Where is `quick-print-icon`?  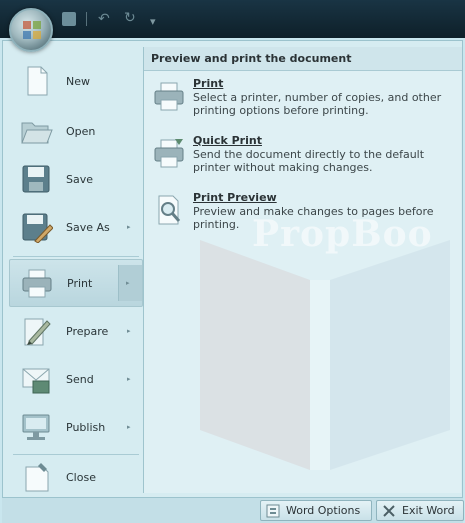
quick-print-icon is located at coordinates (169, 153).